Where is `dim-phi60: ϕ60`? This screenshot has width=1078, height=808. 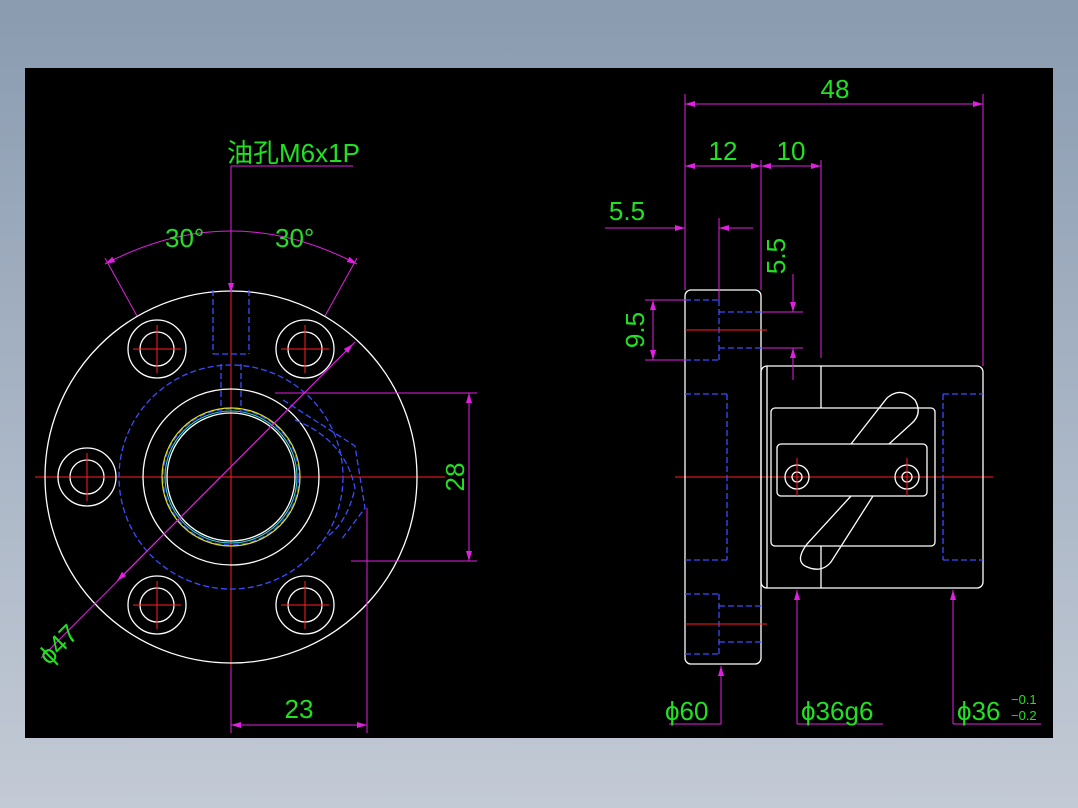
dim-phi60: ϕ60 is located at coordinates (686, 711).